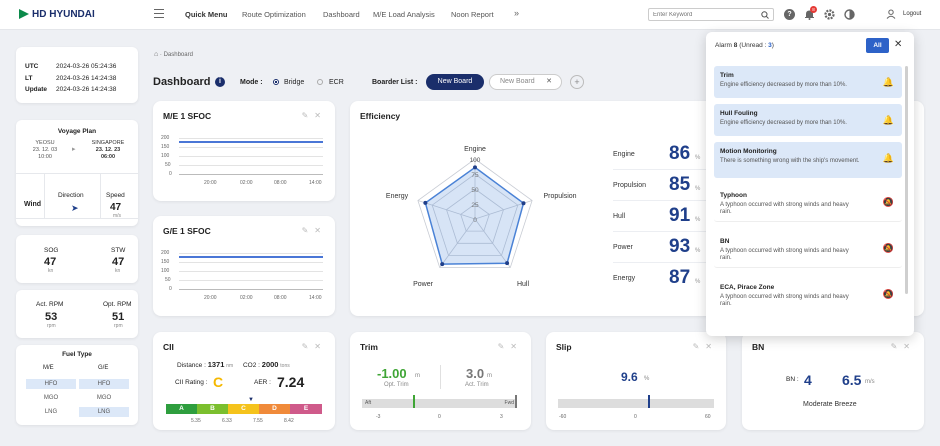 This screenshot has height=446, width=940. What do you see at coordinates (813, 9) in the screenshot?
I see `notification-count-badge: 8` at bounding box center [813, 9].